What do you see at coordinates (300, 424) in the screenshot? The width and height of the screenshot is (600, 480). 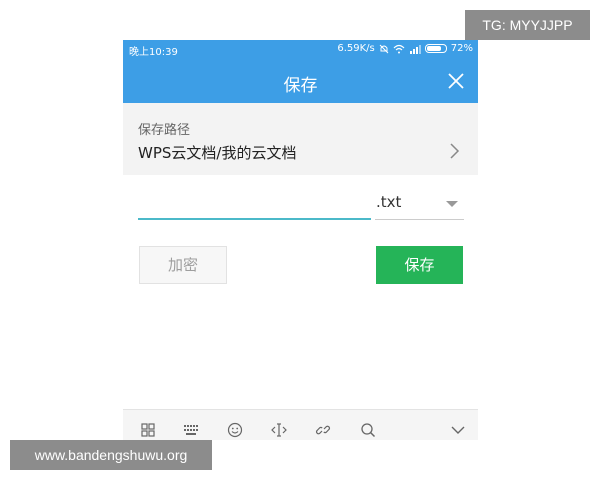 I see `keyboard-toolbar` at bounding box center [300, 424].